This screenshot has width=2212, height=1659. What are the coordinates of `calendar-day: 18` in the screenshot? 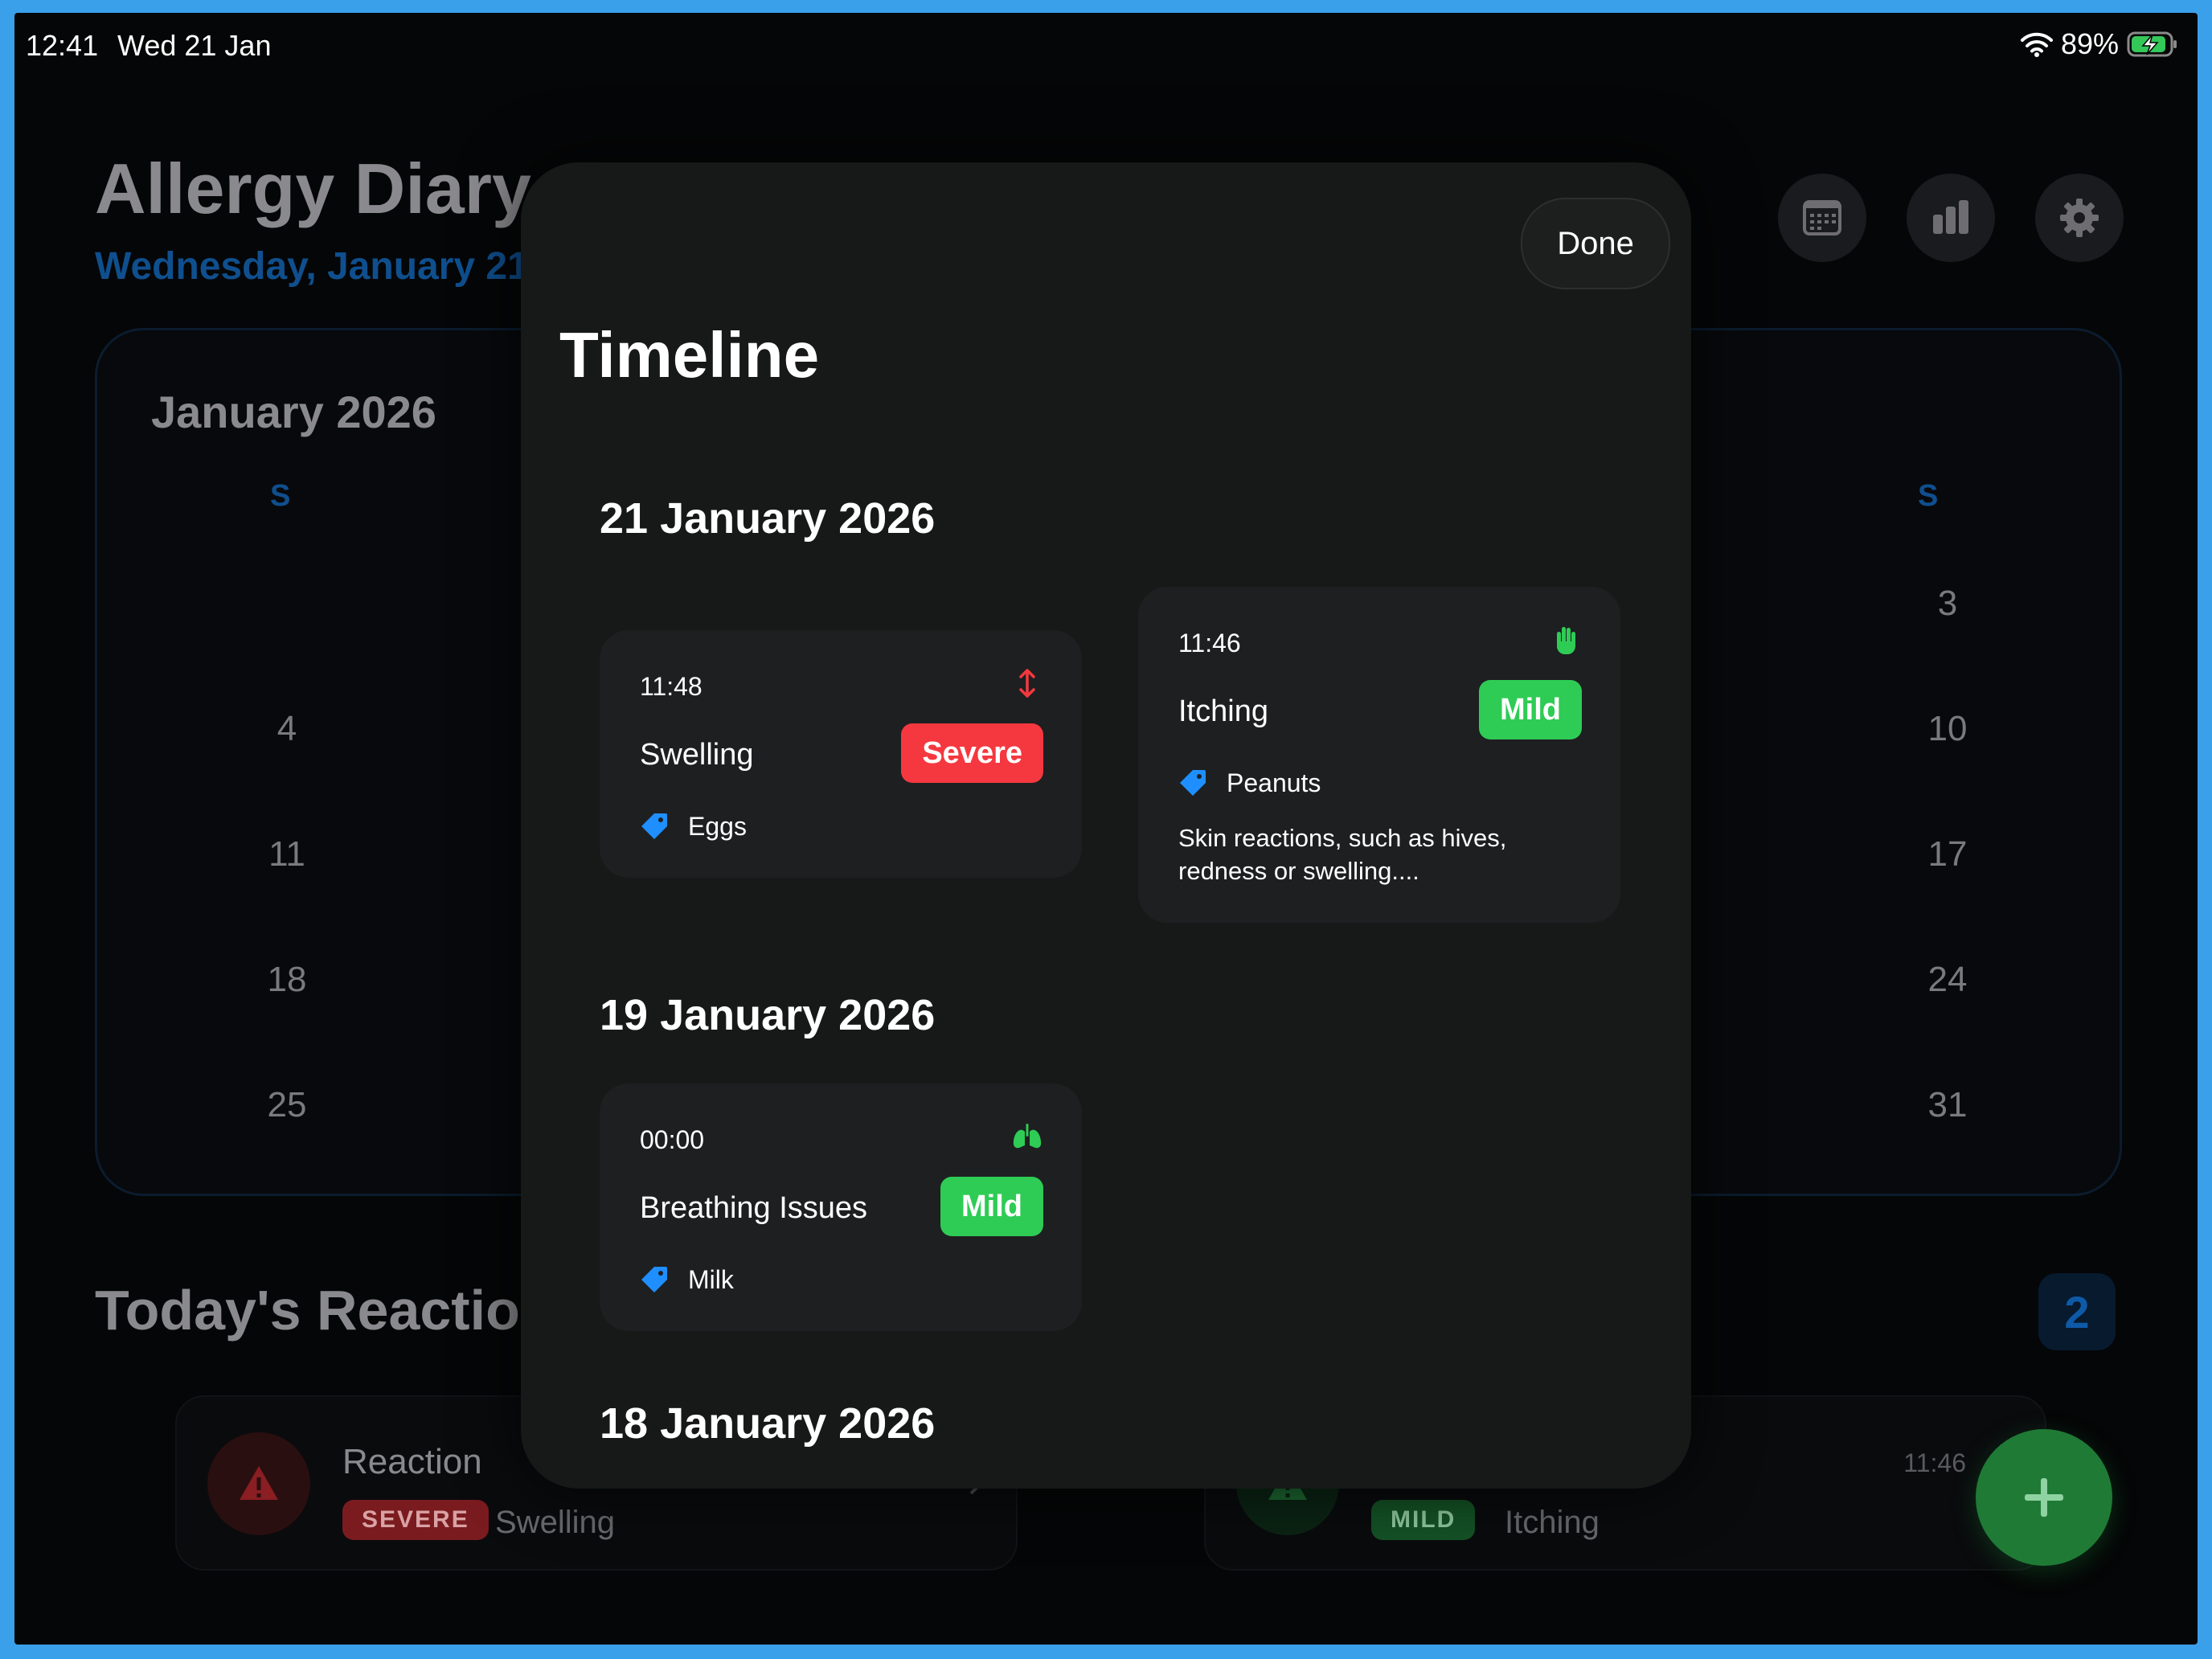 It's located at (287, 980).